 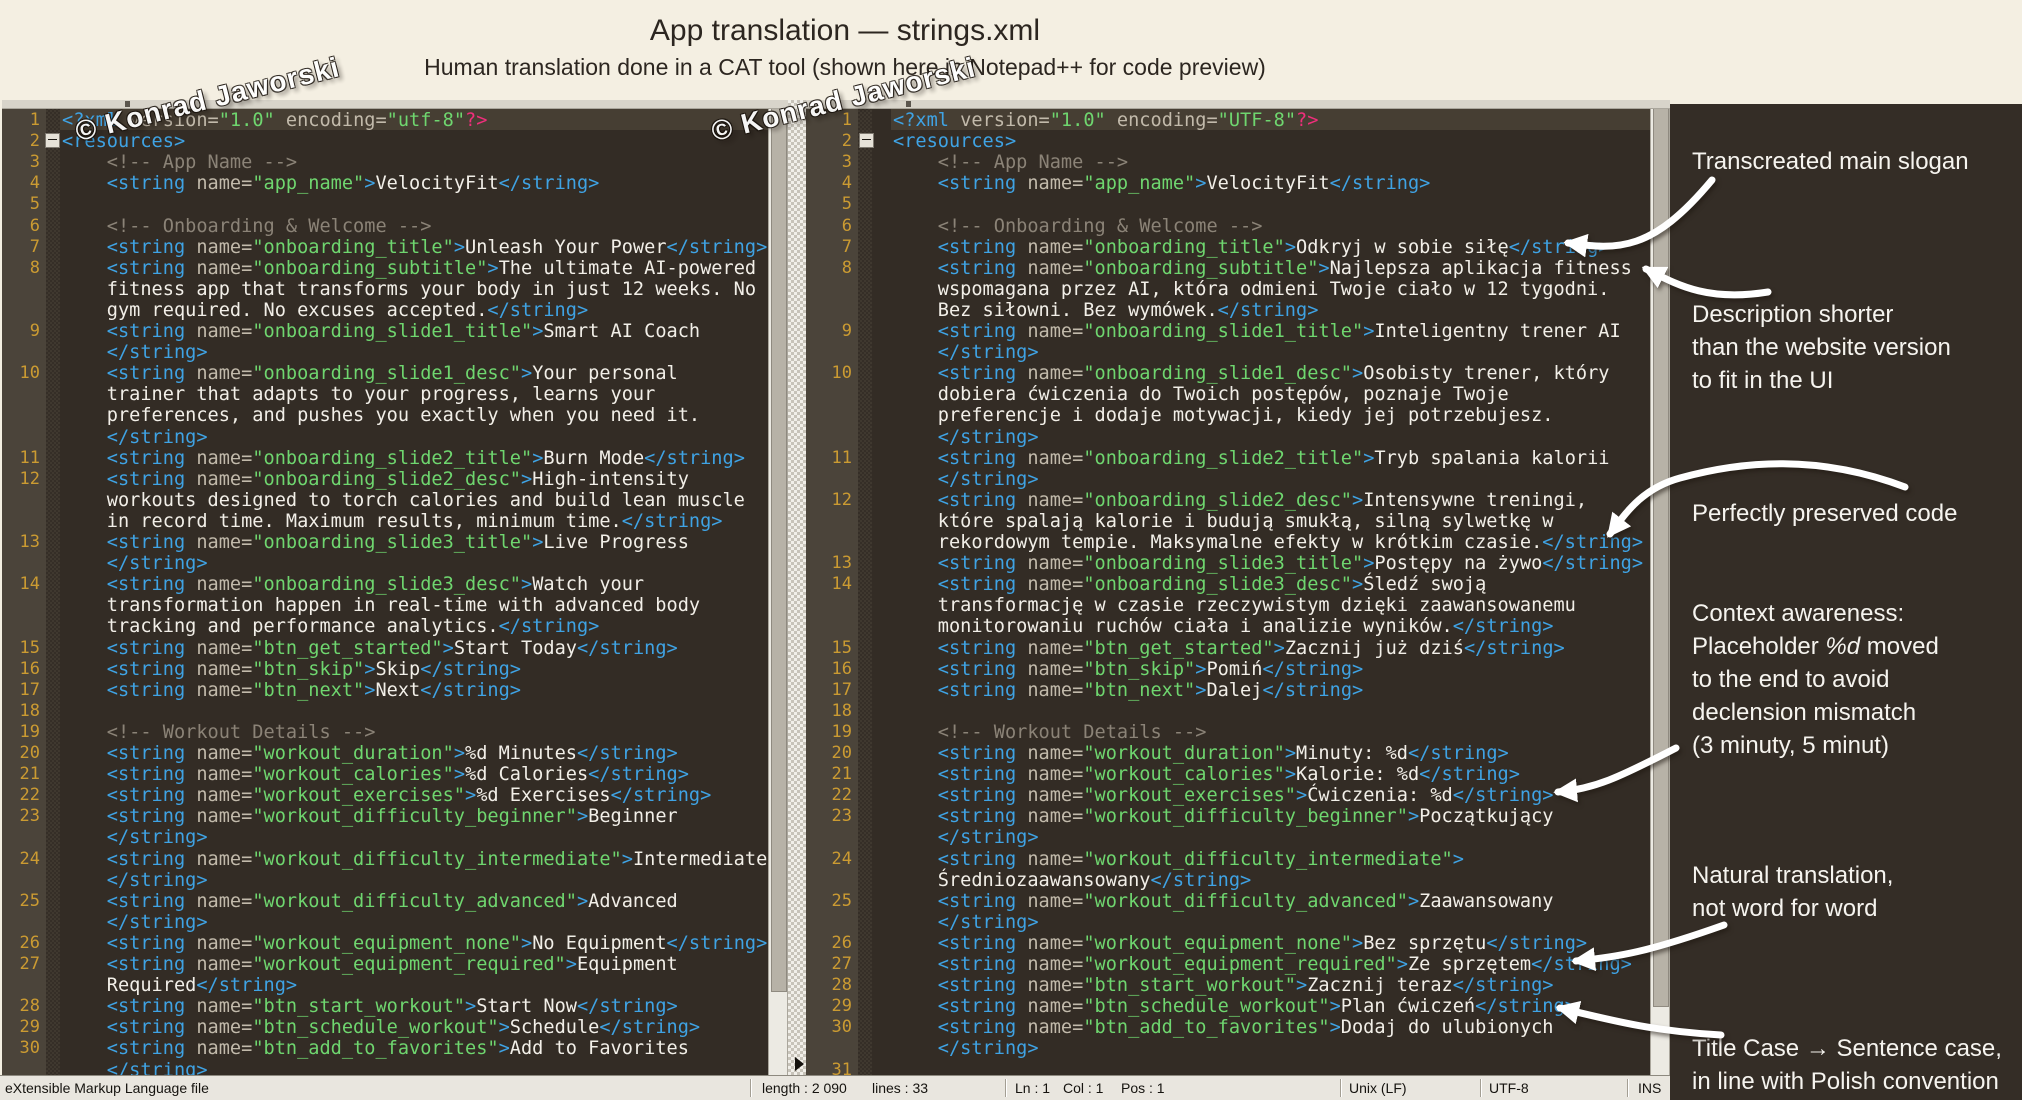 What do you see at coordinates (1650, 1088) in the screenshot?
I see `statusbar-insert-mode: INS` at bounding box center [1650, 1088].